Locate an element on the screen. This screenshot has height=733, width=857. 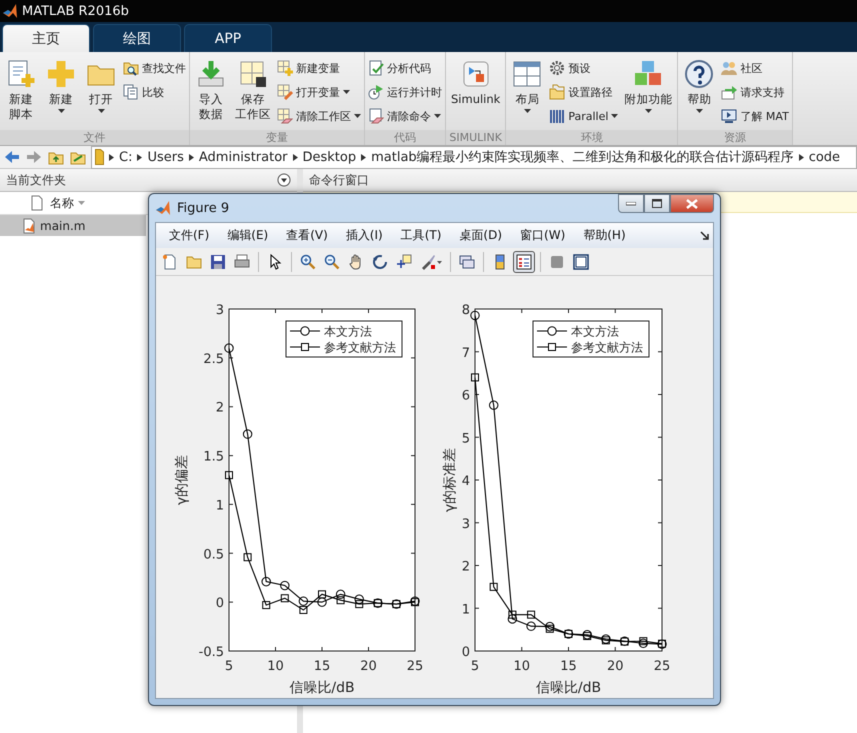
section-label: 资源 is located at coordinates (735, 137).